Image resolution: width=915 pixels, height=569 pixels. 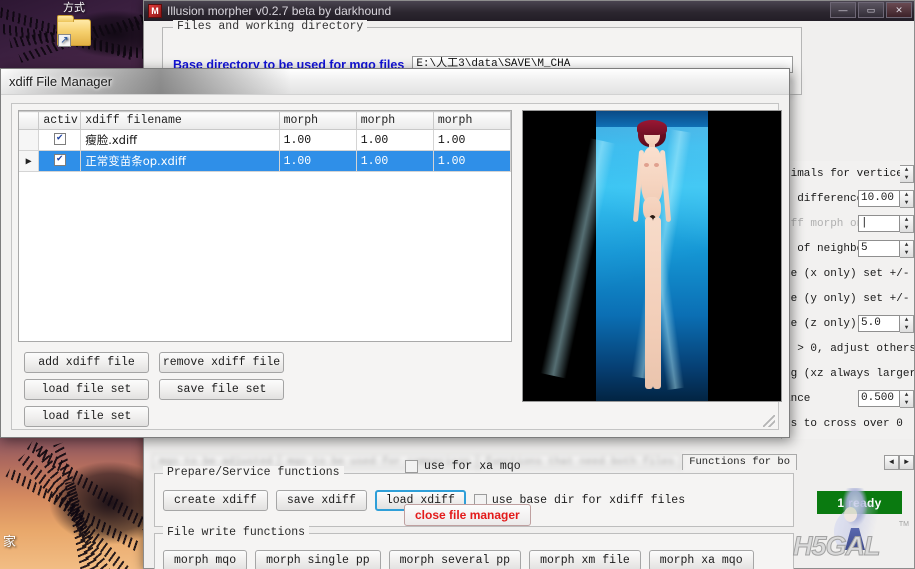 I want to click on add-xdiff-file-button: add xdiff file, so click(x=86, y=362).